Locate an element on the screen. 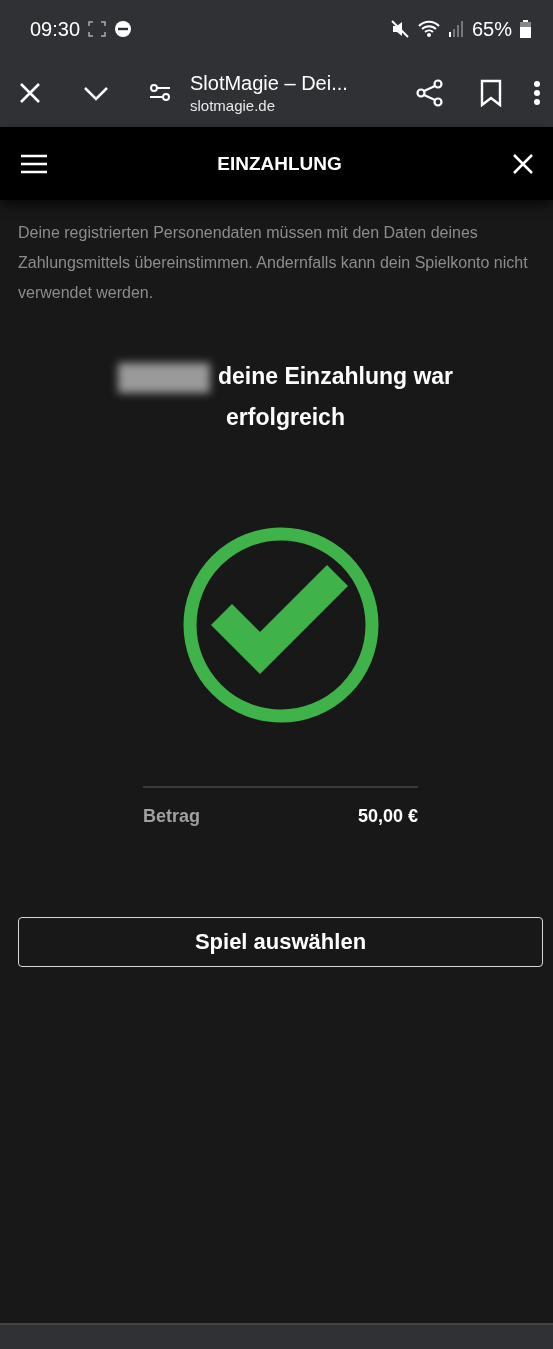 This screenshot has width=553, height=1349. more-button is located at coordinates (537, 92).